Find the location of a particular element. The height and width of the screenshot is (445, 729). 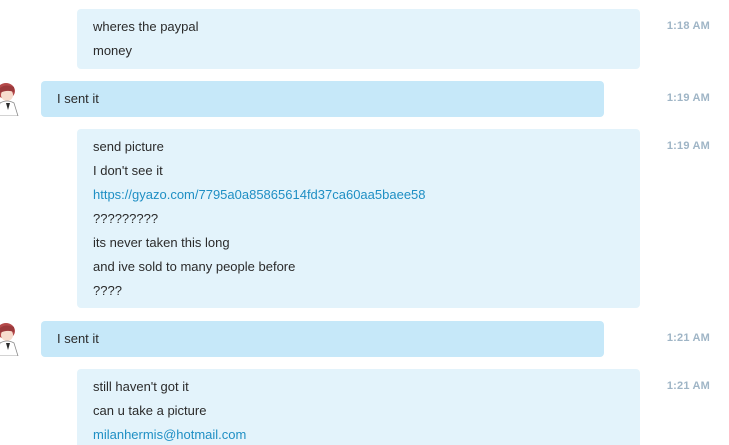

message-text: its never taken this long is located at coordinates (161, 242).